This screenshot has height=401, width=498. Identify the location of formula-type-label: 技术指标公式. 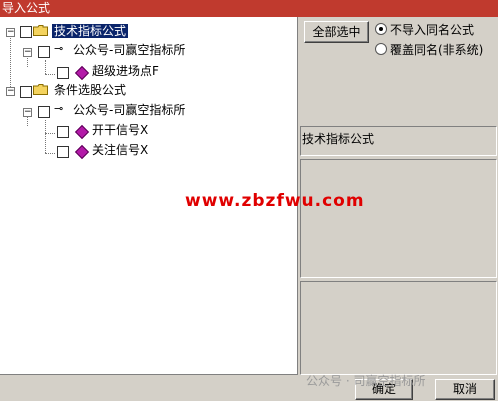
(338, 139).